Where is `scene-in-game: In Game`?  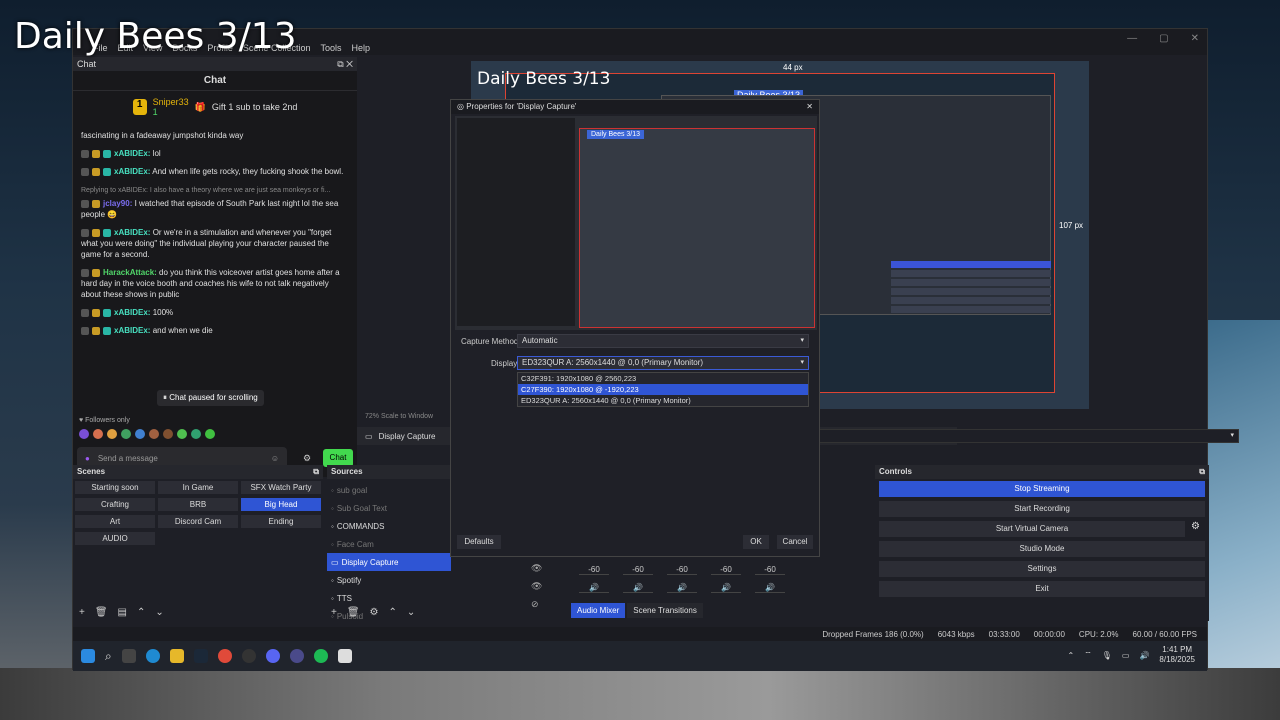
scene-in-game: In Game is located at coordinates (198, 487).